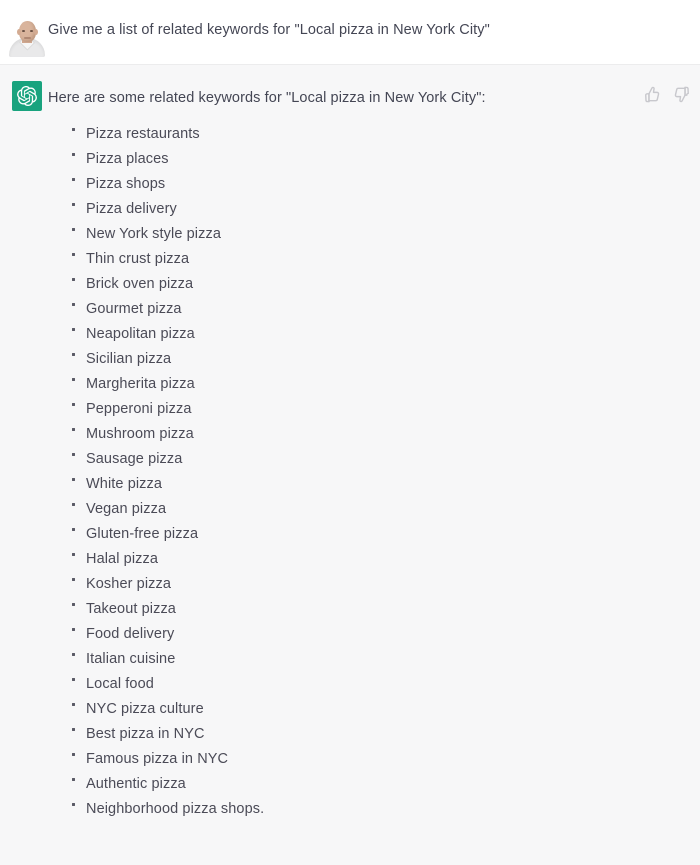  What do you see at coordinates (31, 31) in the screenshot?
I see `avatar-eye-right` at bounding box center [31, 31].